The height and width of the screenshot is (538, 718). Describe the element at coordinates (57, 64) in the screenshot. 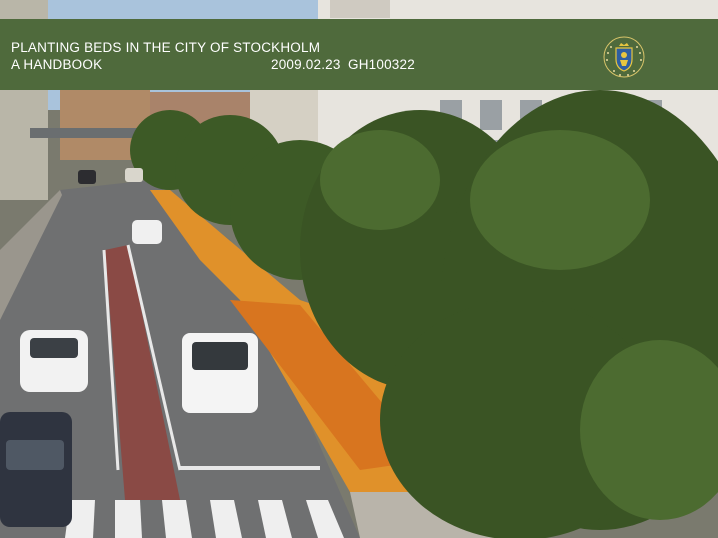

I see `document-subtitle: A HANDBOOK` at that location.